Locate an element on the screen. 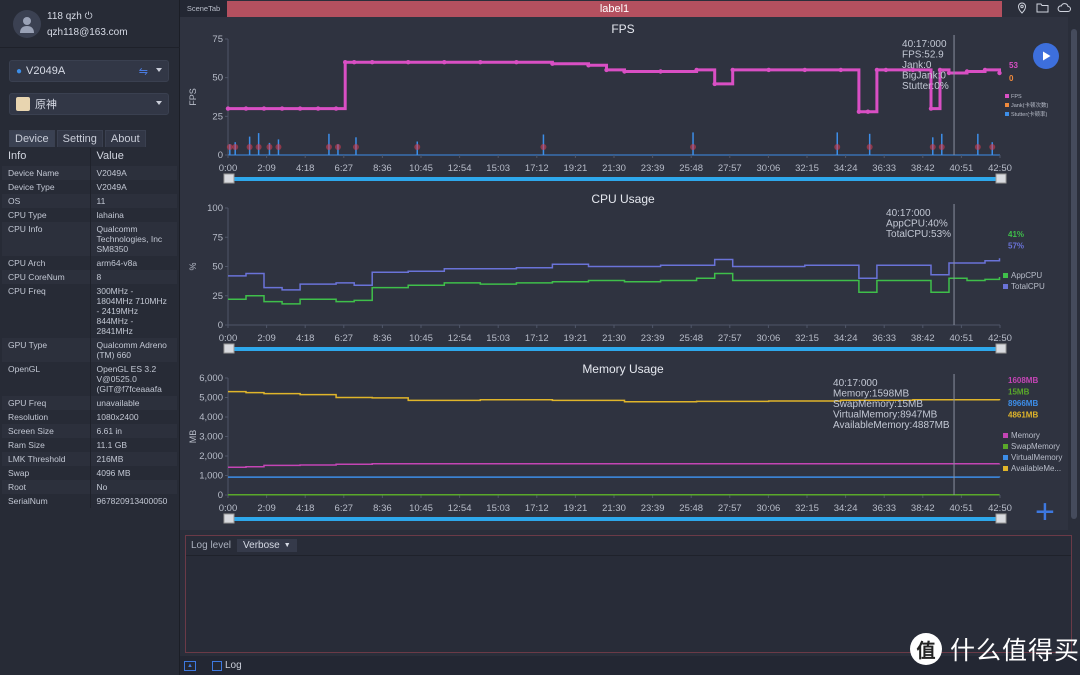  table-row: LMK Threshold 216MB is located at coordinates (89, 459).